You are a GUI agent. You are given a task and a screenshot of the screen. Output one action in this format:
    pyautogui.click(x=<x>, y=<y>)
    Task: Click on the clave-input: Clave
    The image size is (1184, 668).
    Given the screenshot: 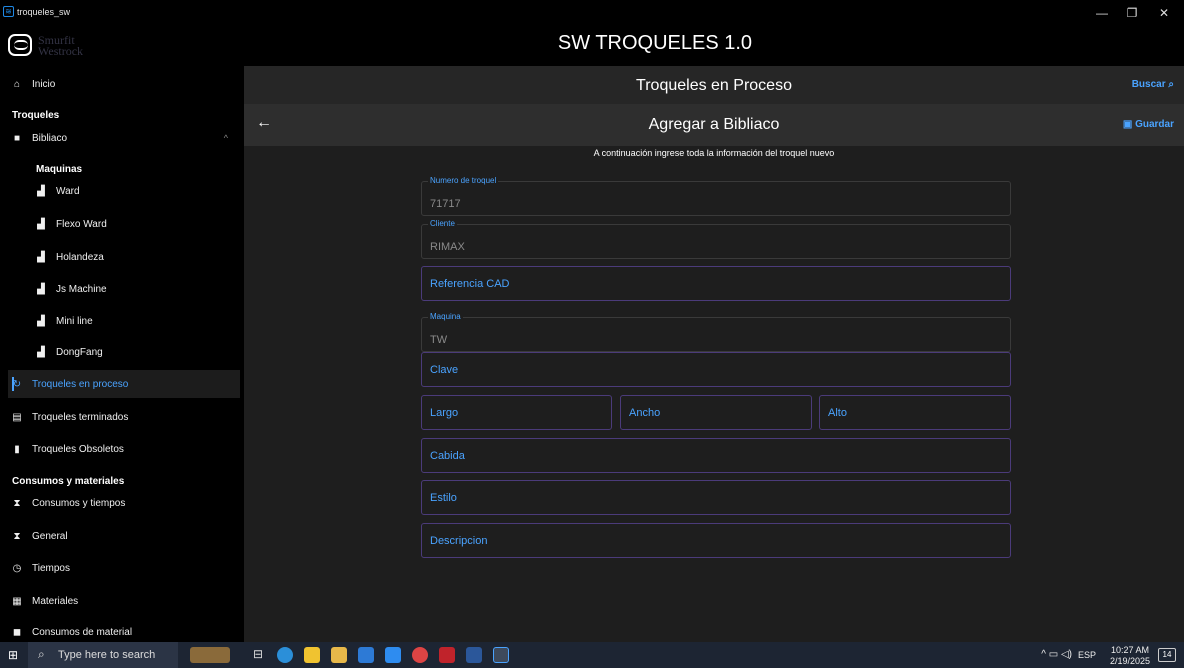 What is the action you would take?
    pyautogui.click(x=716, y=369)
    